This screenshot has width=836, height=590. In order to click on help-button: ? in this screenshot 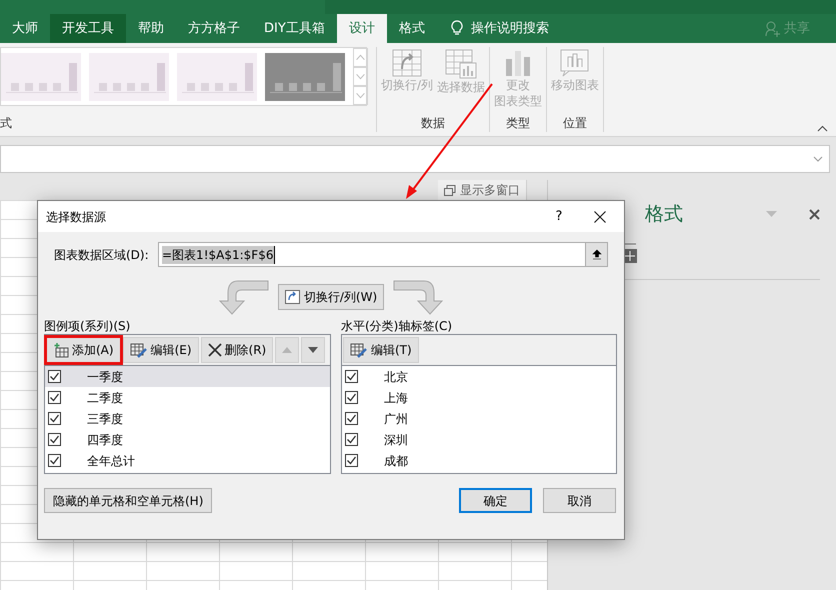, I will do `click(559, 216)`.